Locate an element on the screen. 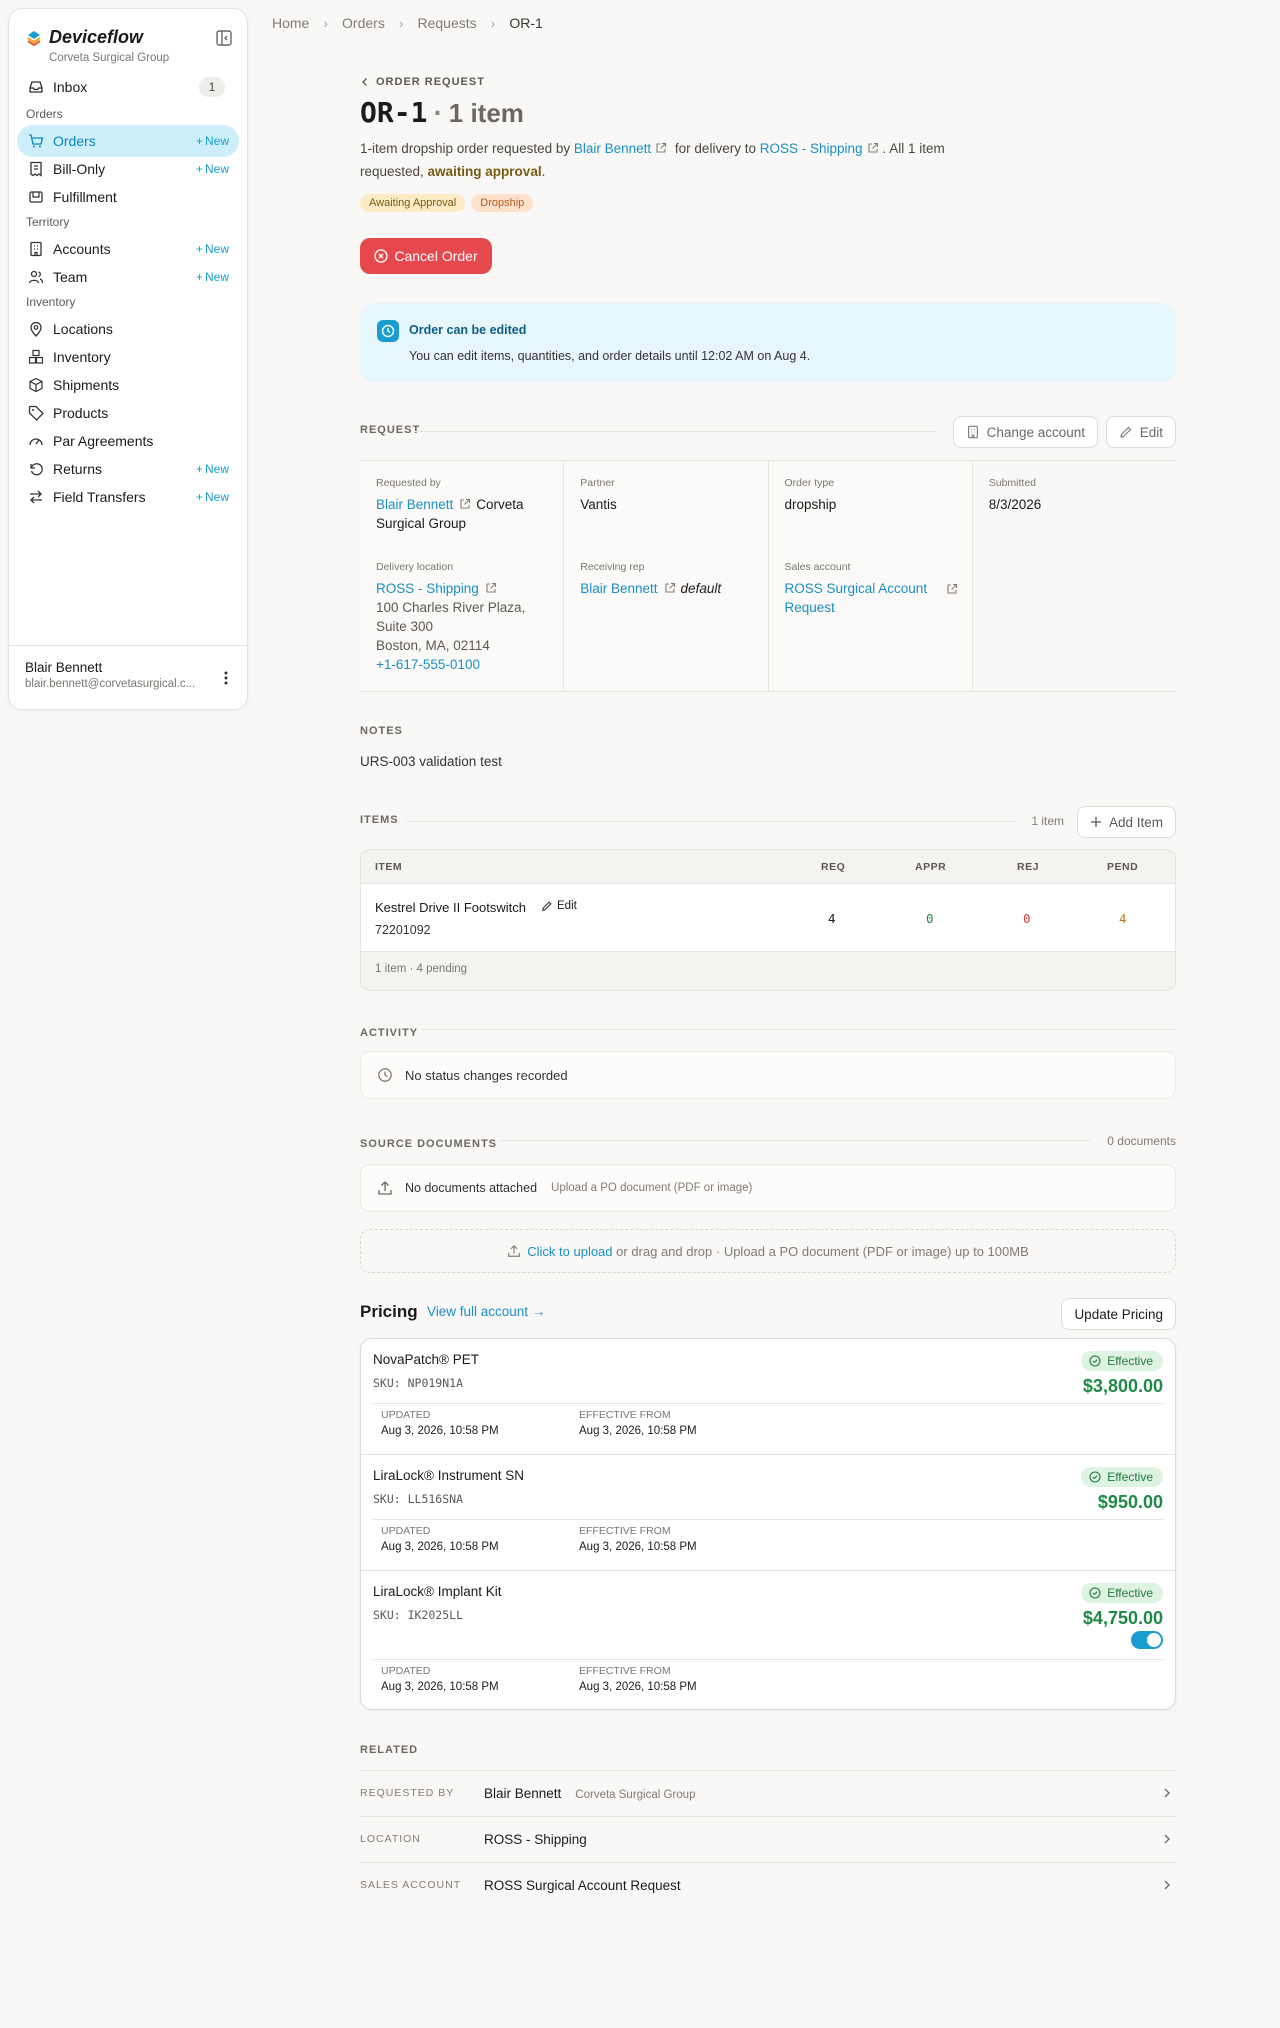 This screenshot has width=1280, height=2028. status-label: Effective is located at coordinates (1130, 1477).